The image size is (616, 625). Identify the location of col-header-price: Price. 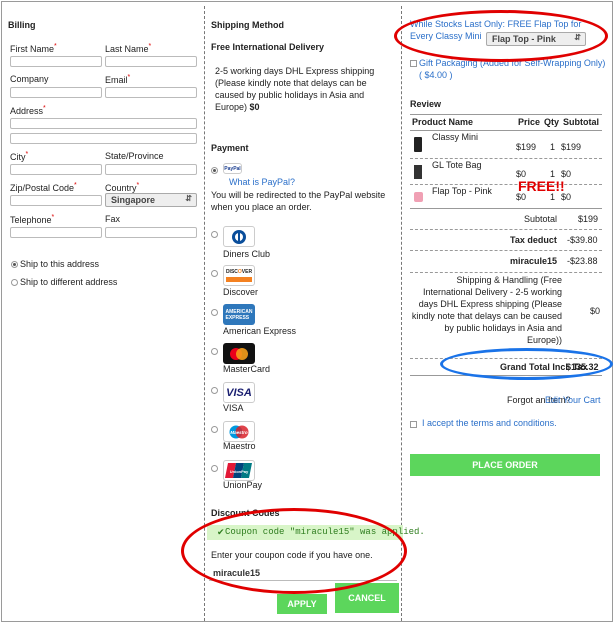
(529, 122).